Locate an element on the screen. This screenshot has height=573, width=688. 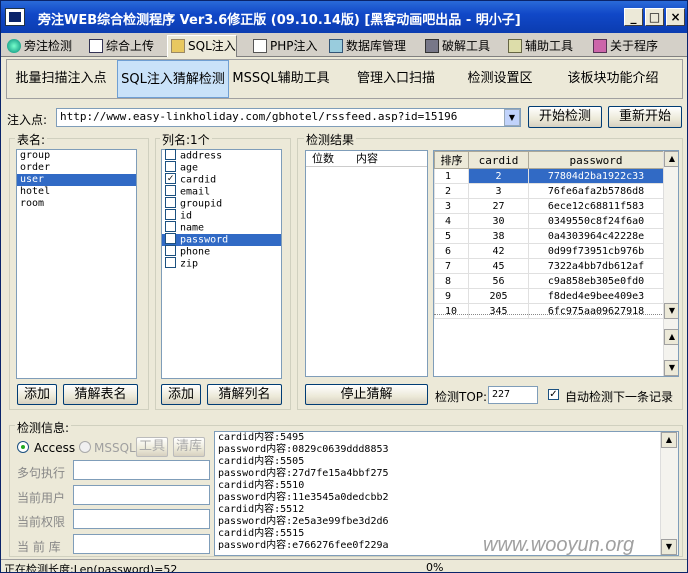
subtab-batch-scan: 批量扫描注入点 is located at coordinates (61, 79).